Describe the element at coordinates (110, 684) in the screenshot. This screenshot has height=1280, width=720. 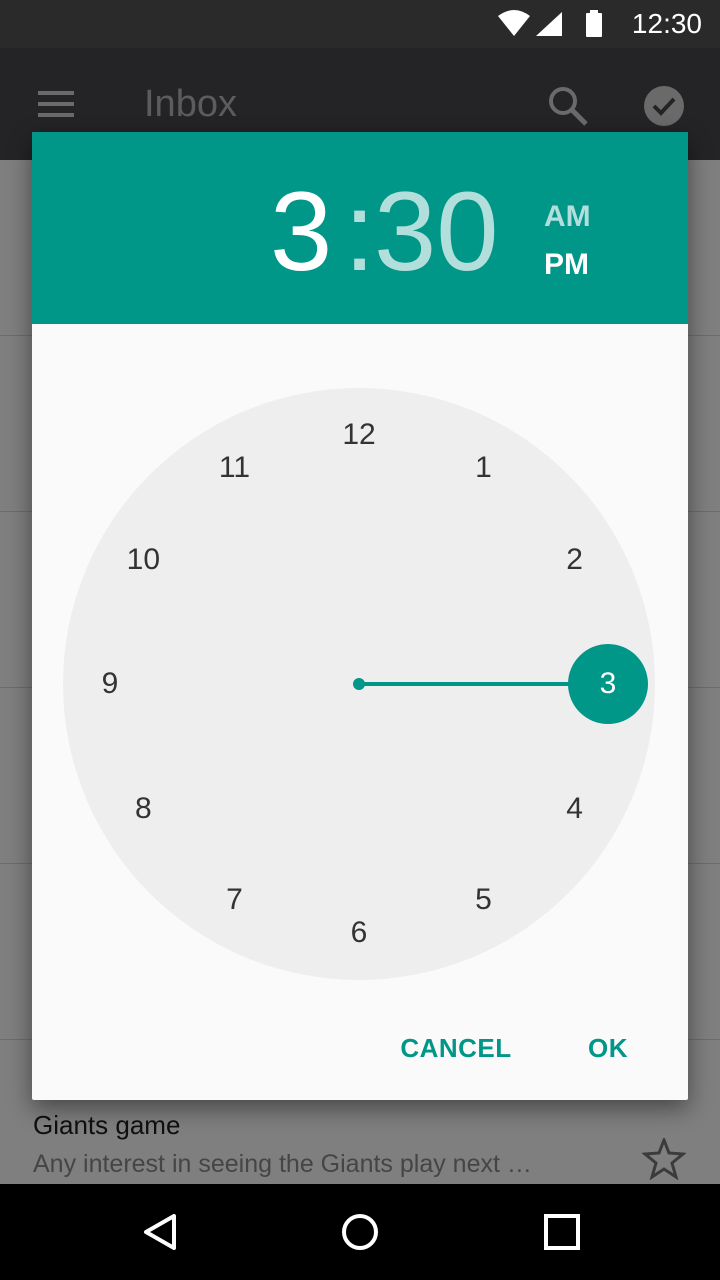
I see `dial-number-9: 9` at that location.